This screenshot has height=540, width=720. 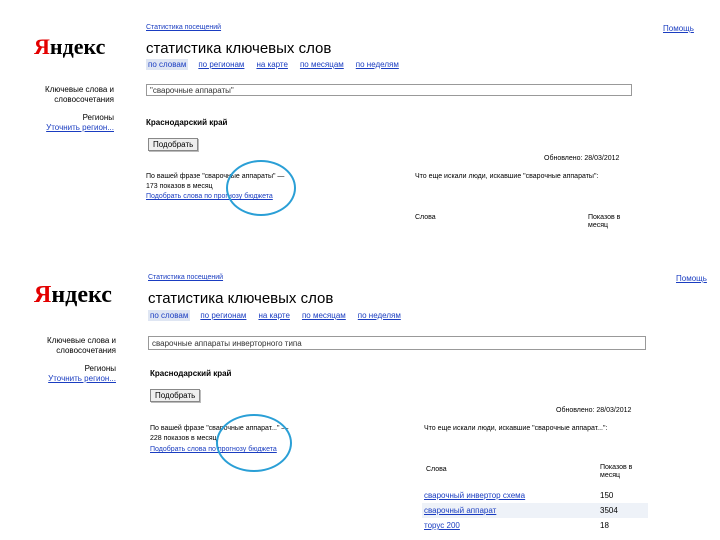 What do you see at coordinates (607, 495) in the screenshot?
I see `row-count: 150` at bounding box center [607, 495].